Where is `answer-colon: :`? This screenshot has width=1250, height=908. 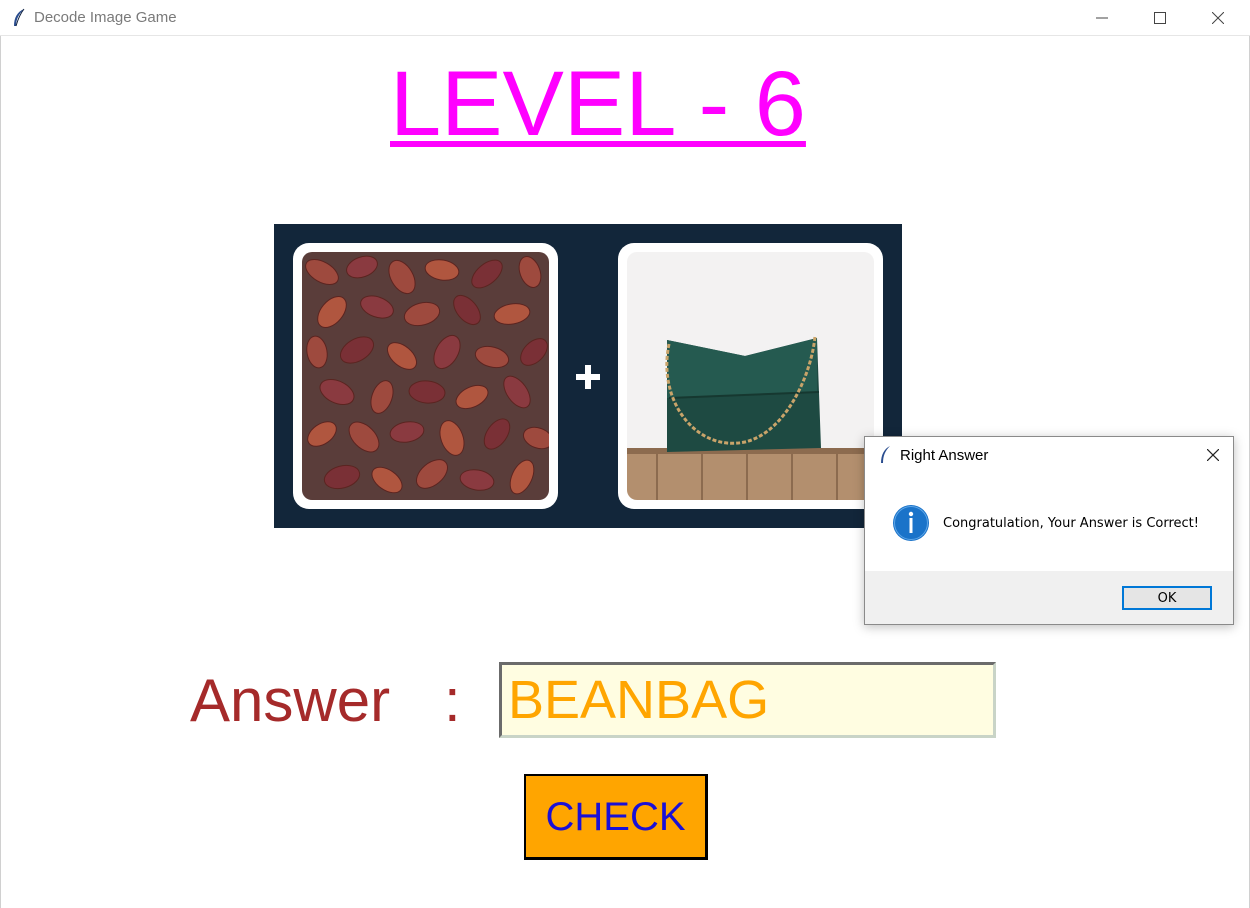
answer-colon: : is located at coordinates (452, 700).